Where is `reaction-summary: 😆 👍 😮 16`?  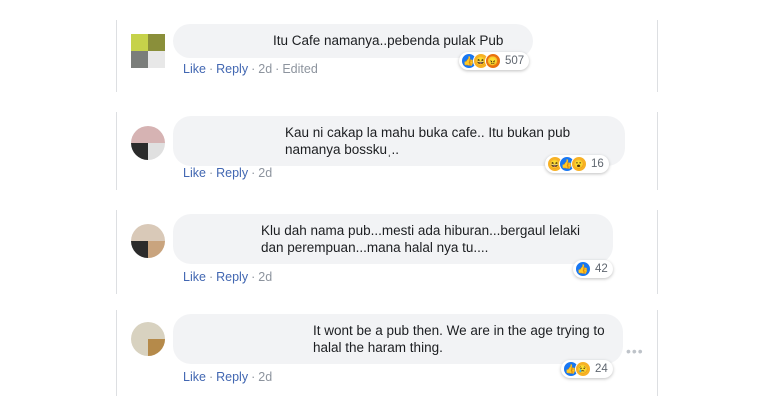
reaction-summary: 😆 👍 😮 16 is located at coordinates (577, 164).